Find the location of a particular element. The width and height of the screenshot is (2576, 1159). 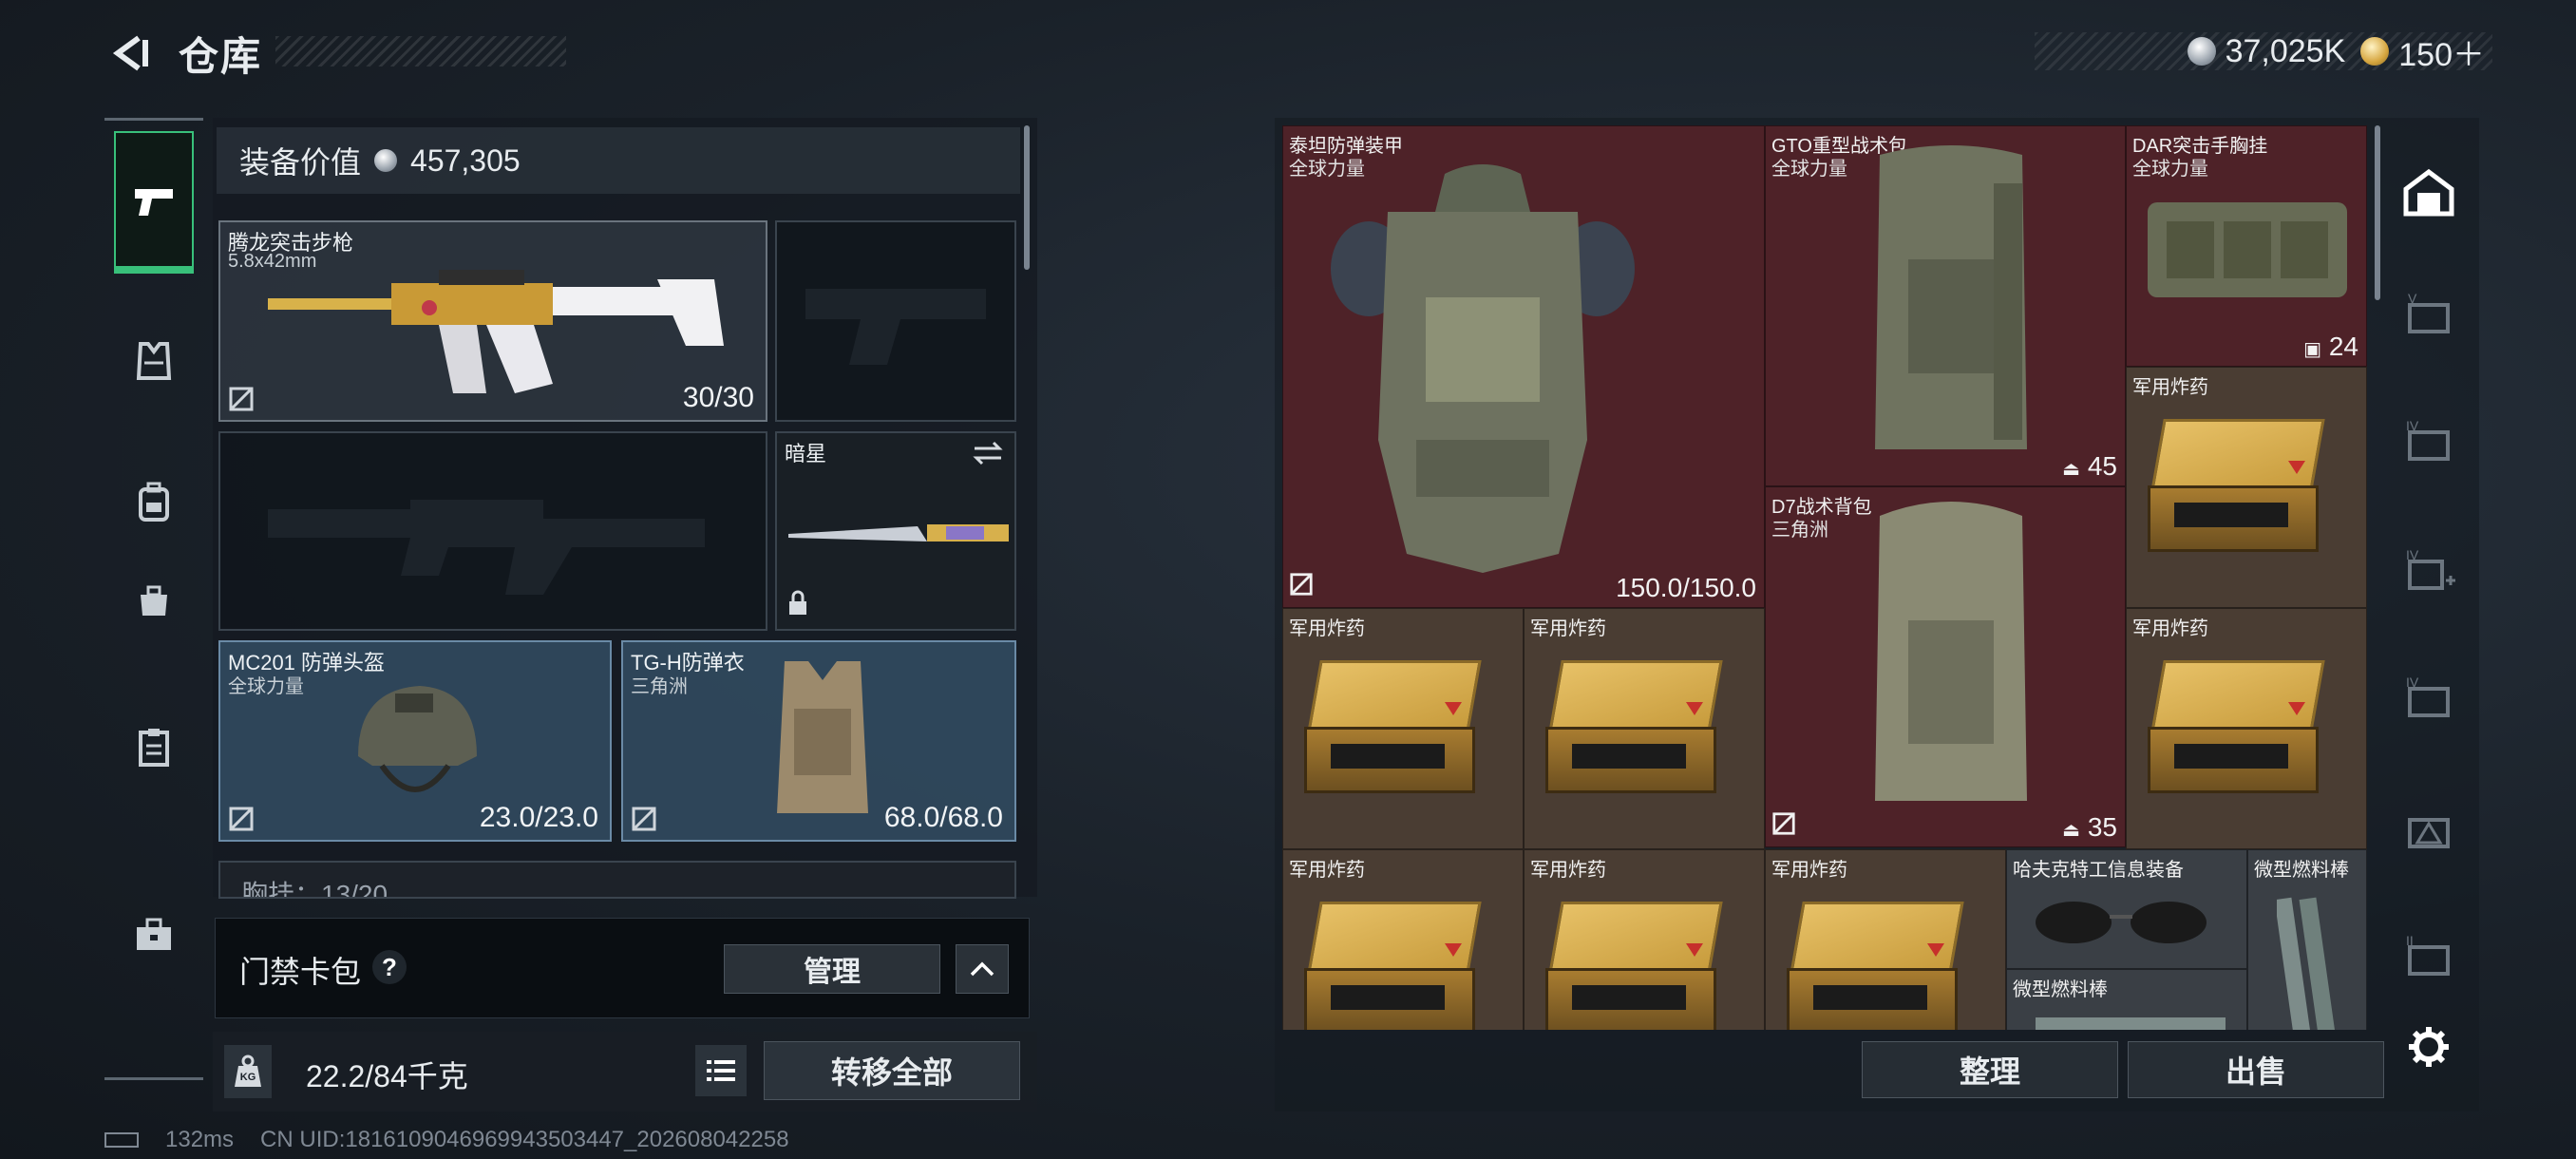

storage-tab-main is located at coordinates (2429, 193).